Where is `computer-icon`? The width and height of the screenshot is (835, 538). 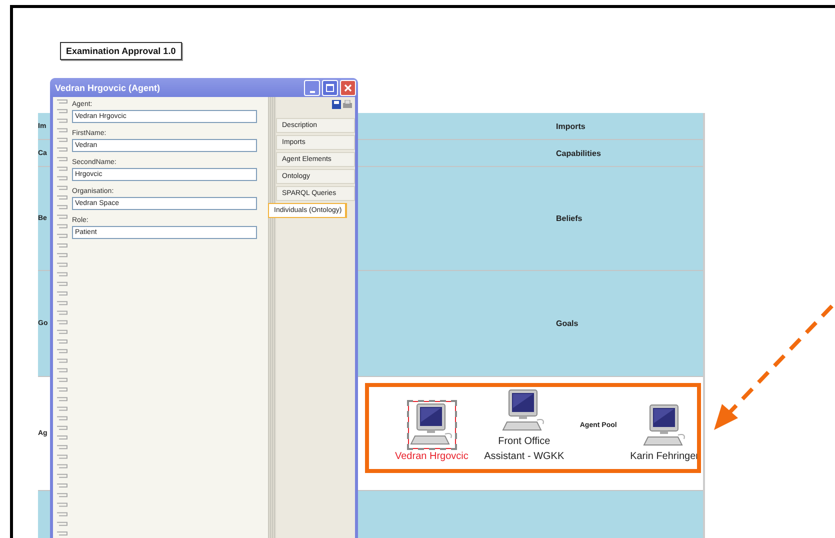 computer-icon is located at coordinates (432, 425).